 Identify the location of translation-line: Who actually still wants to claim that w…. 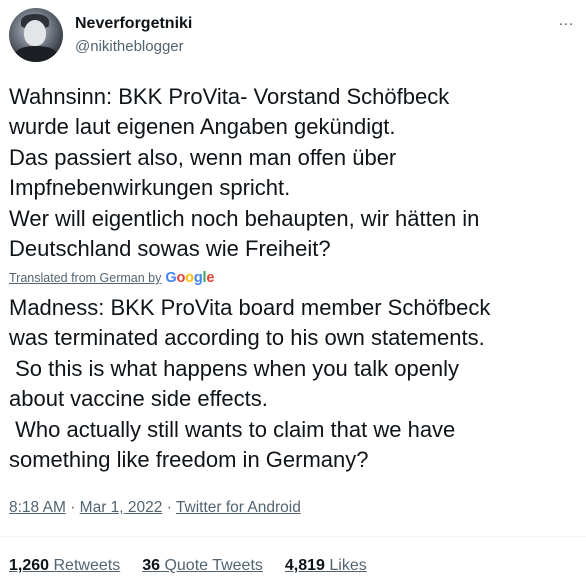
(232, 429).